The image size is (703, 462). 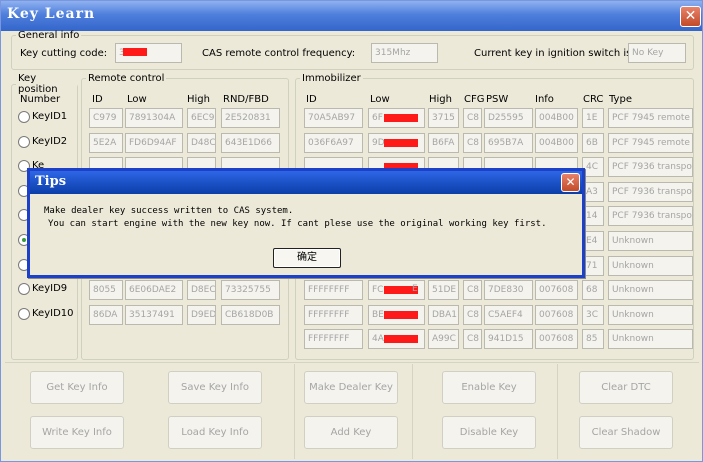 What do you see at coordinates (443, 339) in the screenshot?
I see `im-cell: A99C` at bounding box center [443, 339].